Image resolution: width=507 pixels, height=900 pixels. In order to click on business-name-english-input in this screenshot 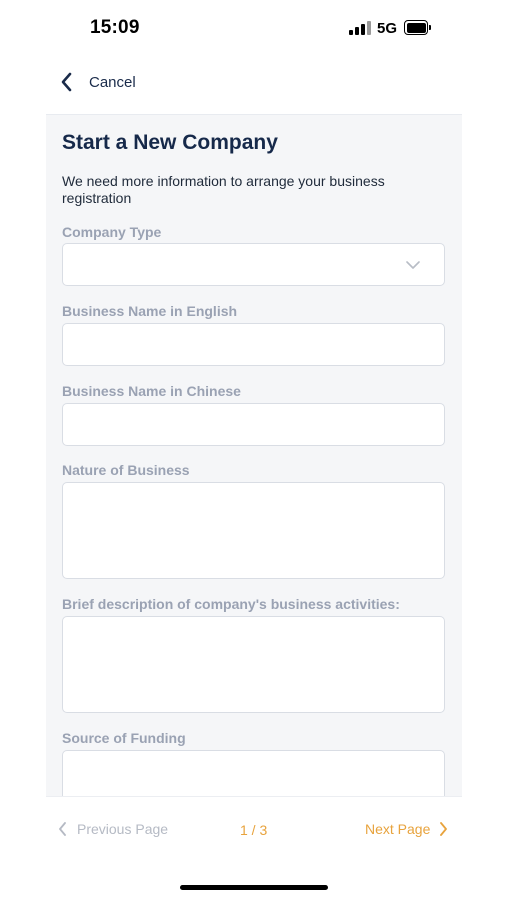, I will do `click(253, 344)`.